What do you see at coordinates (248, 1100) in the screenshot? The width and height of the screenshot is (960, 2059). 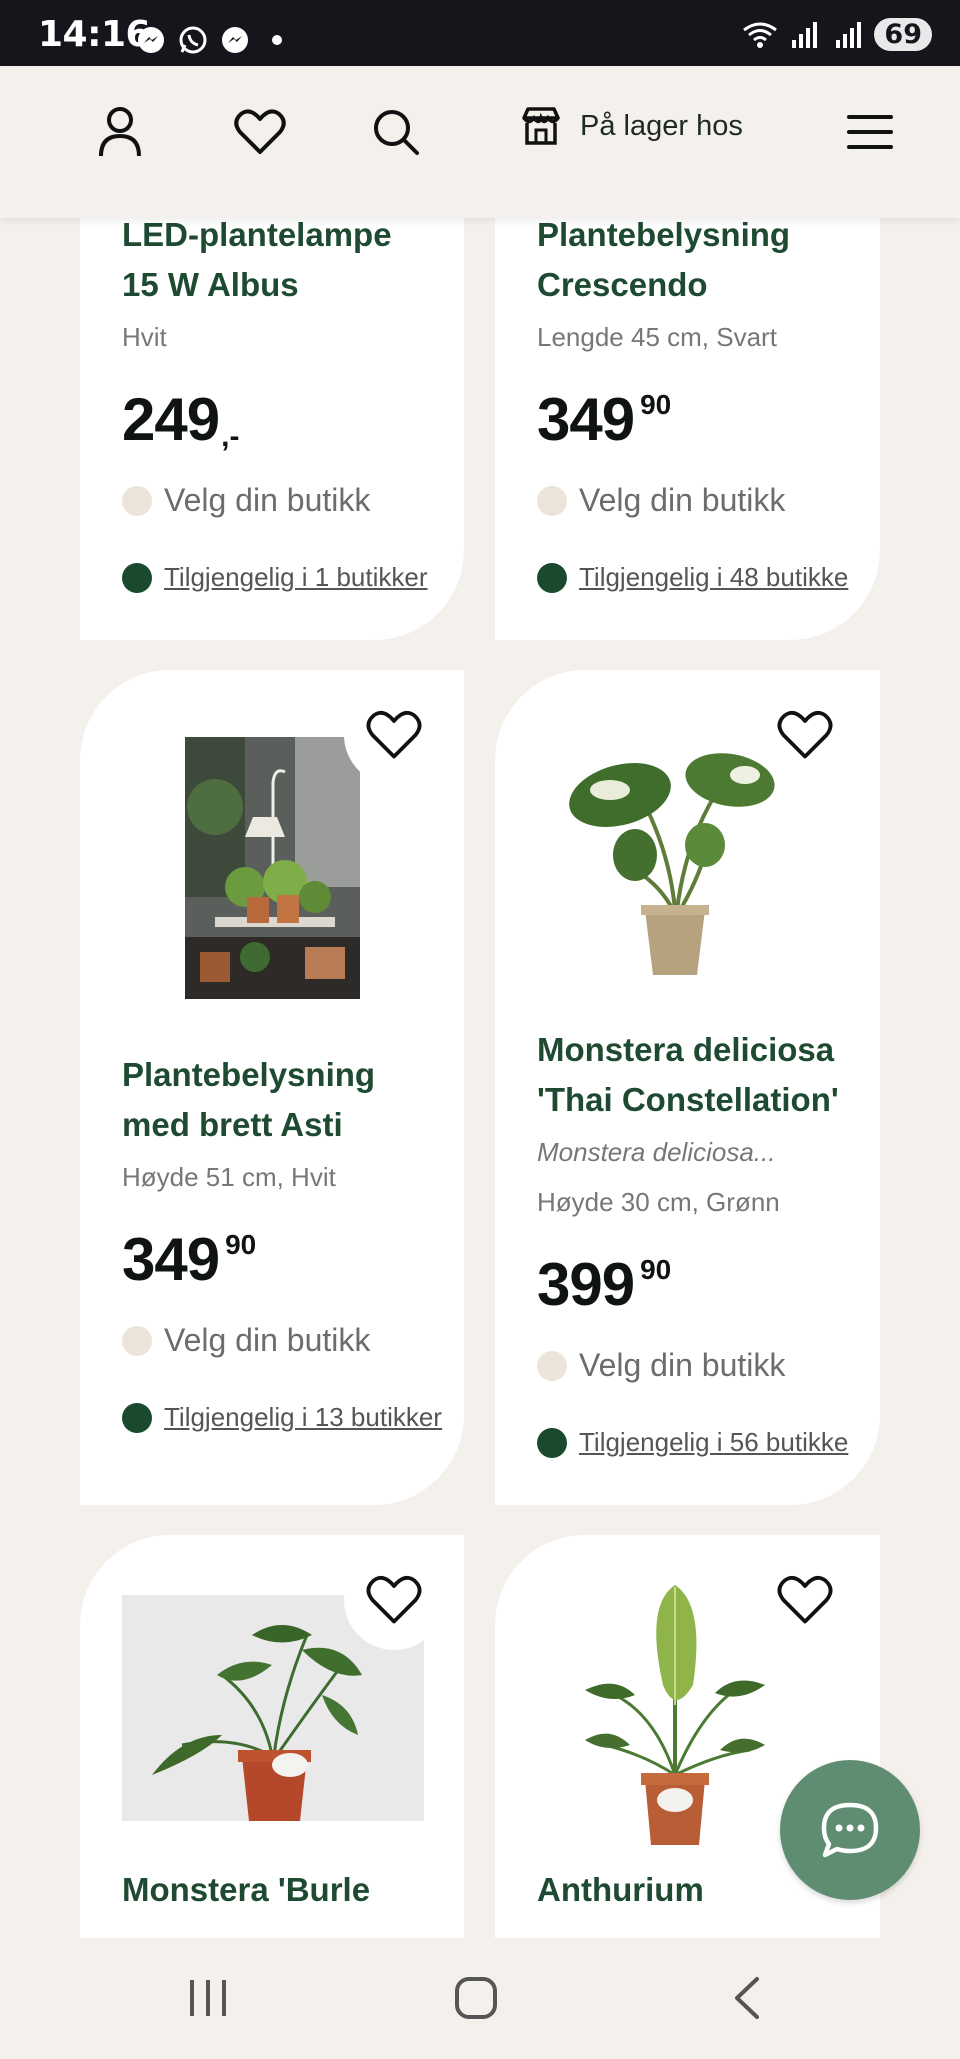 I see `product-title: Plantebelysning med brett Asti` at bounding box center [248, 1100].